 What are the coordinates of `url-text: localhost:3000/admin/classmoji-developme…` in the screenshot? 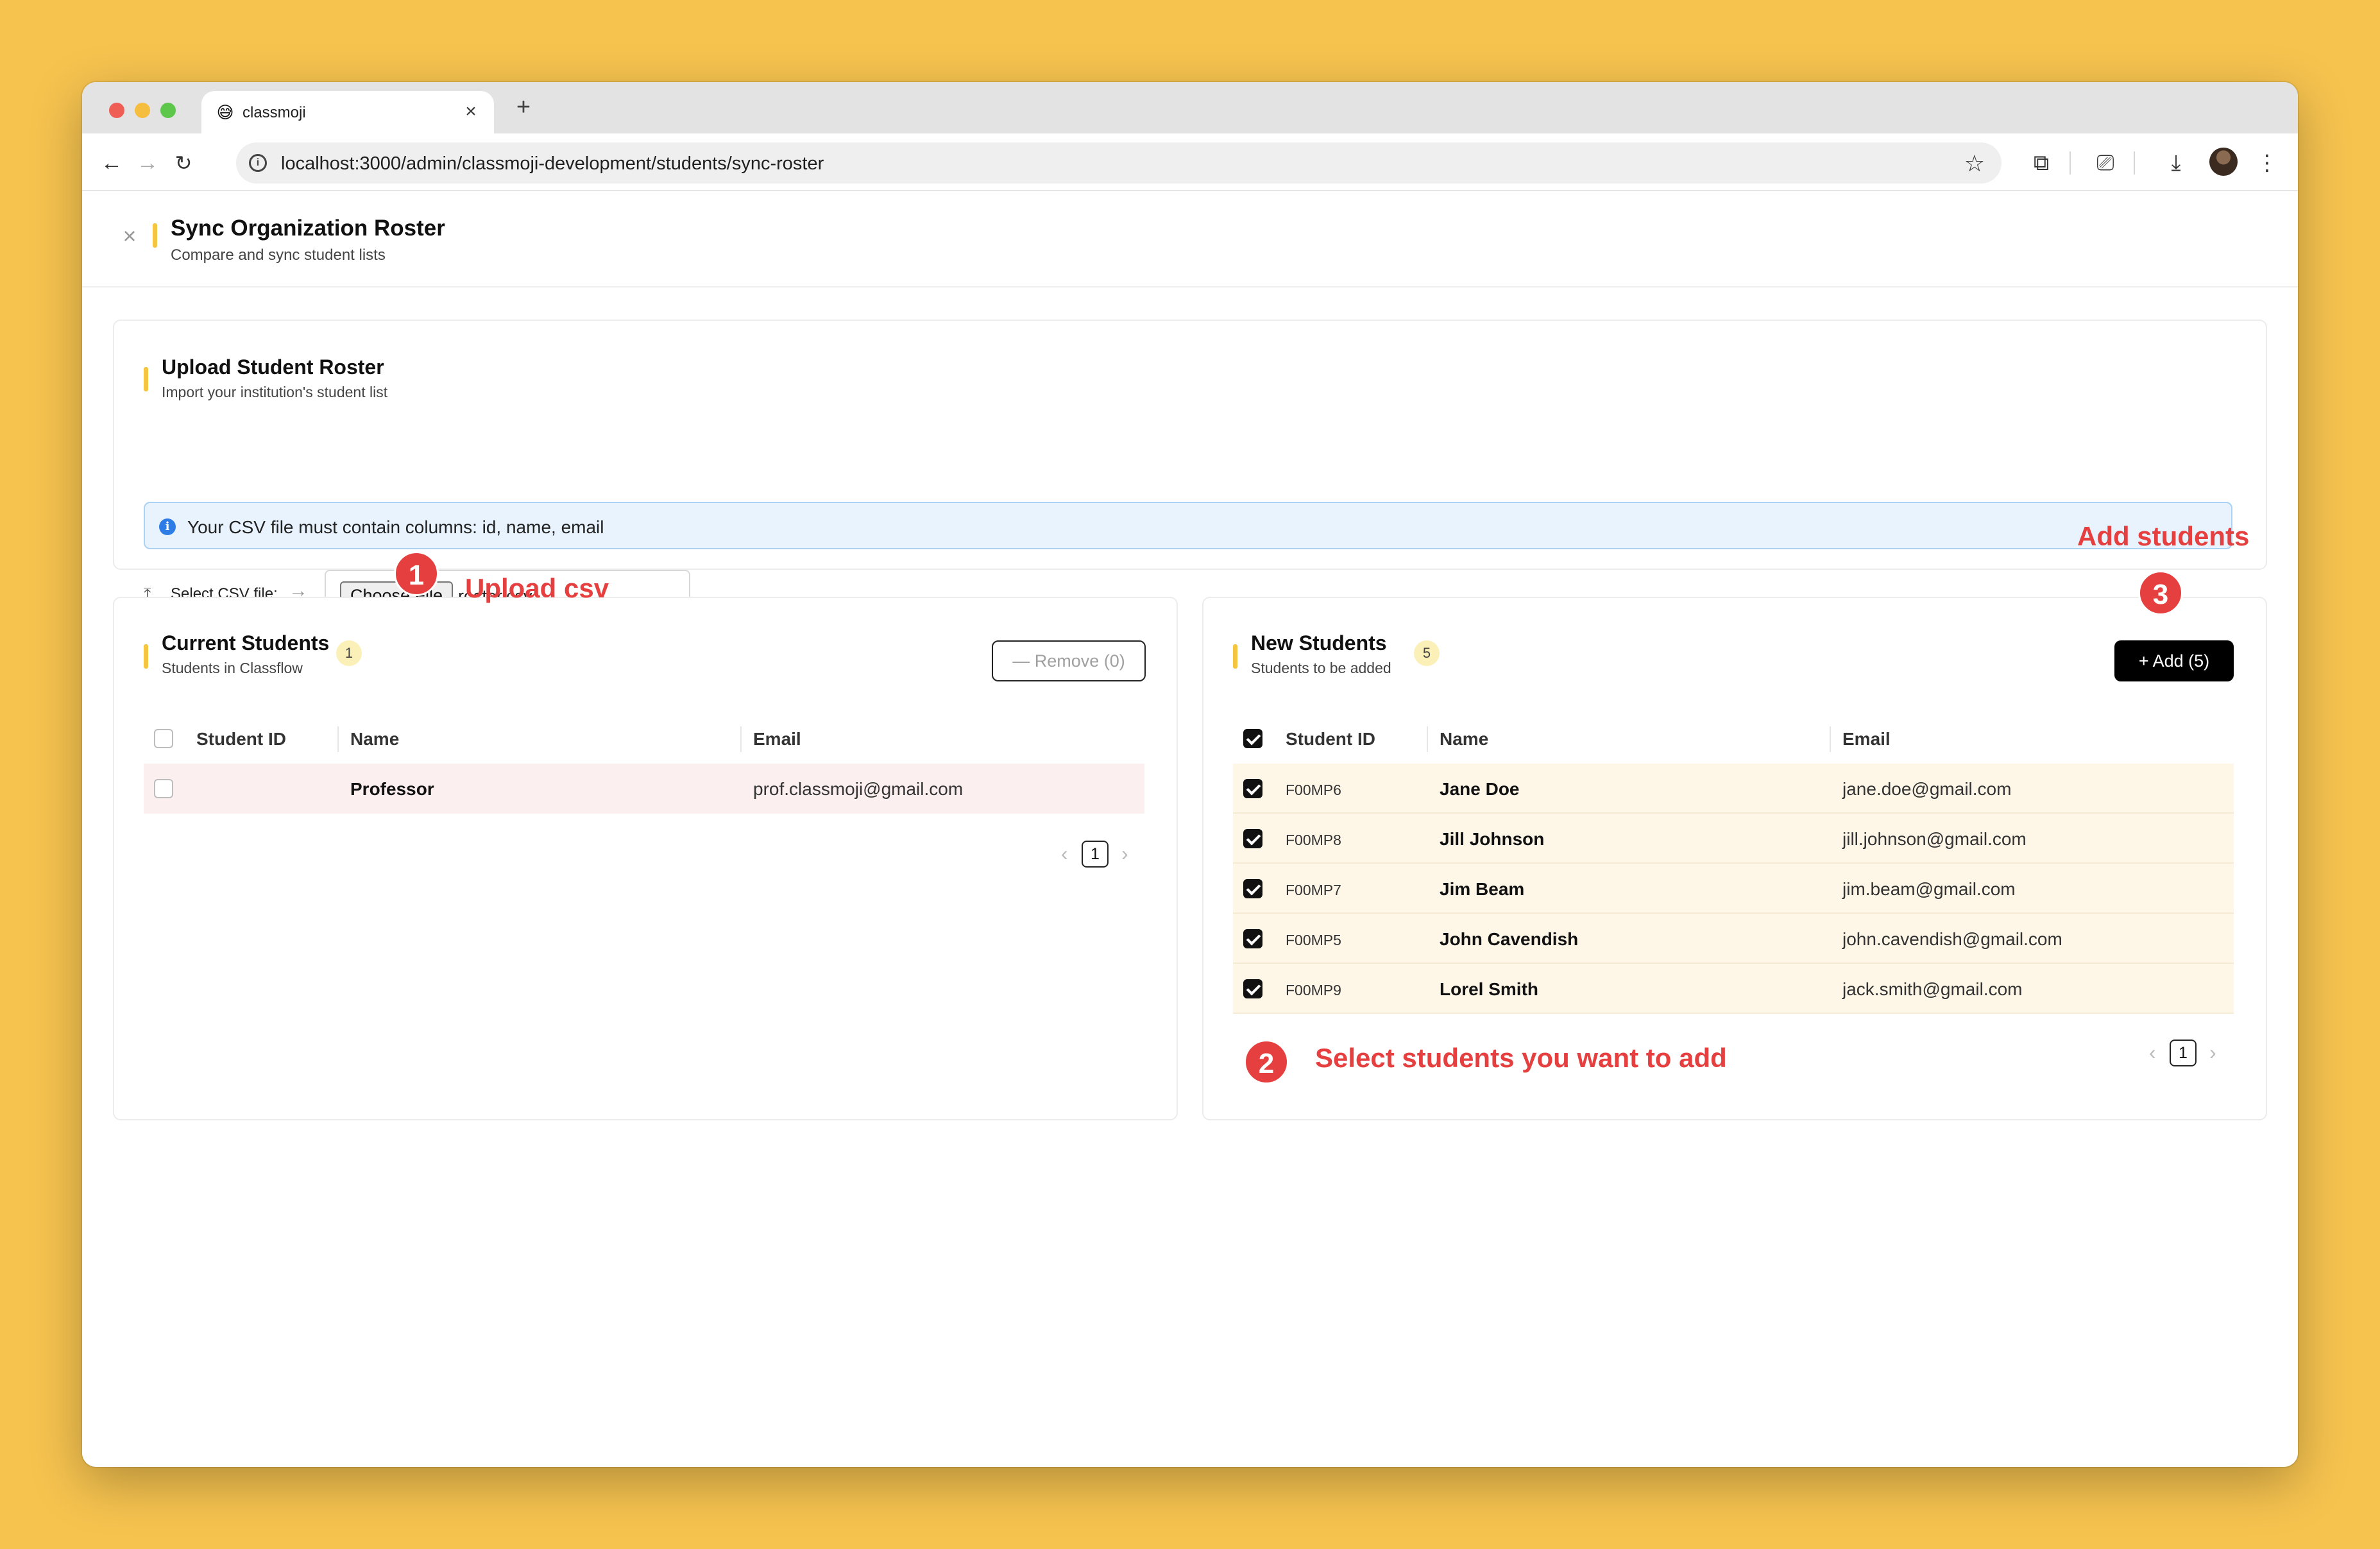 It's located at (552, 164).